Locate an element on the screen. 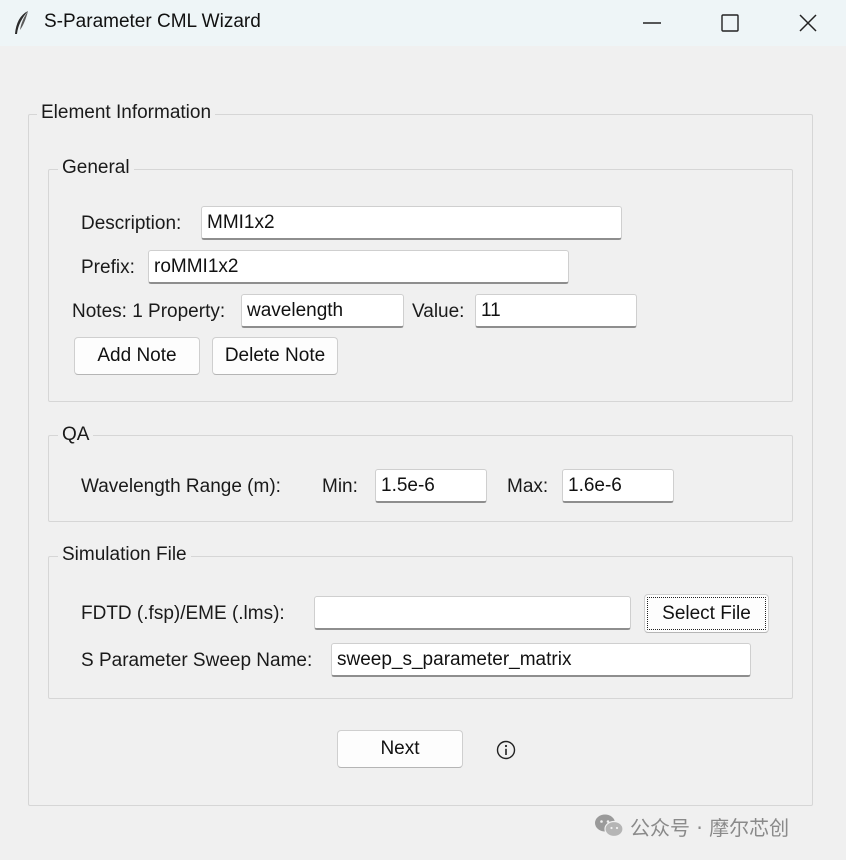 The image size is (846, 860). notes-property-label: Notes: 1 Property: is located at coordinates (149, 311).